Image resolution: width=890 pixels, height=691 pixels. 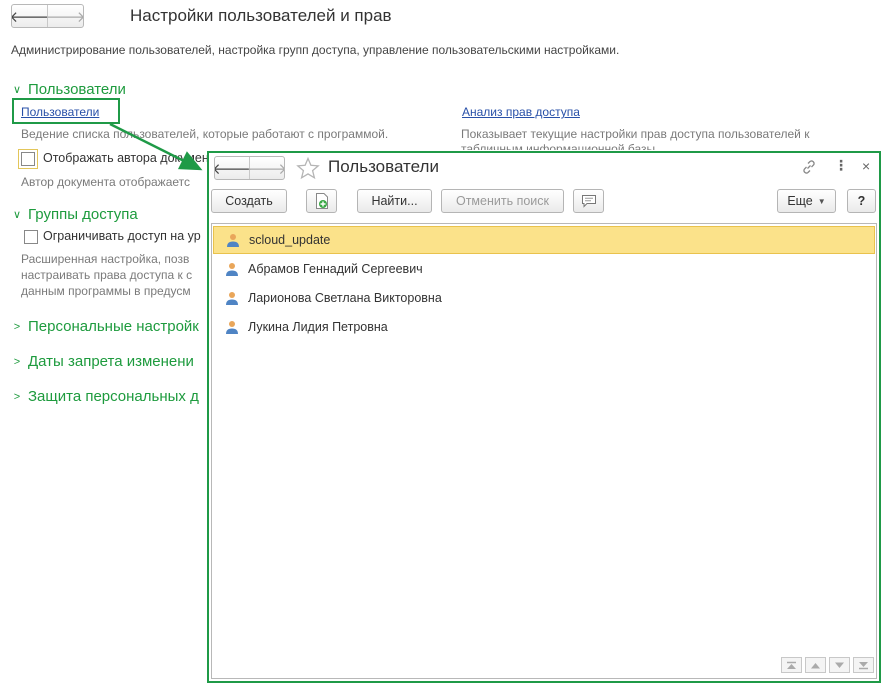 What do you see at coordinates (502, 201) in the screenshot?
I see `cancel-search-button: Отменить поиск` at bounding box center [502, 201].